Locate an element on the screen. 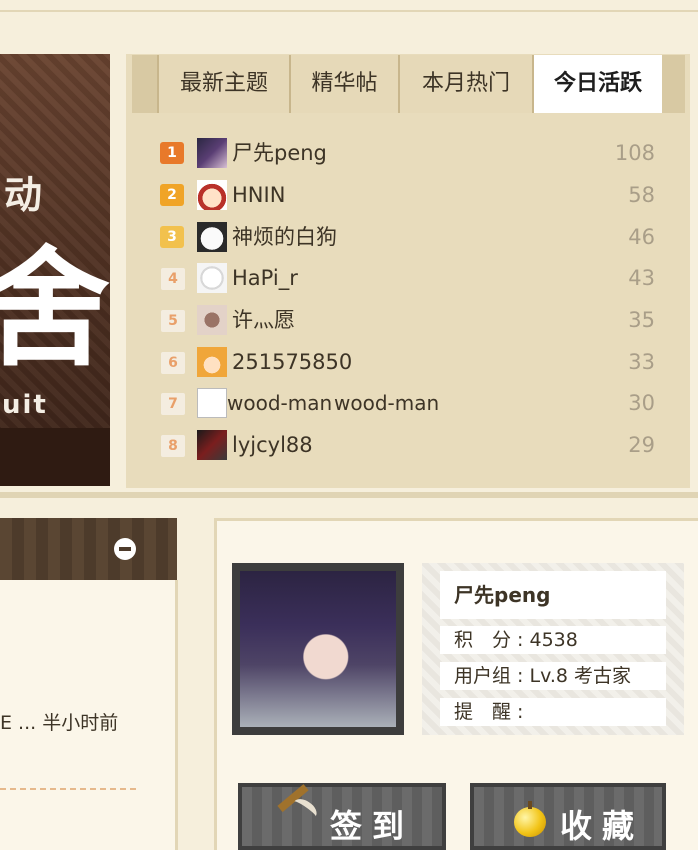  rank-badge: 2 is located at coordinates (172, 195).